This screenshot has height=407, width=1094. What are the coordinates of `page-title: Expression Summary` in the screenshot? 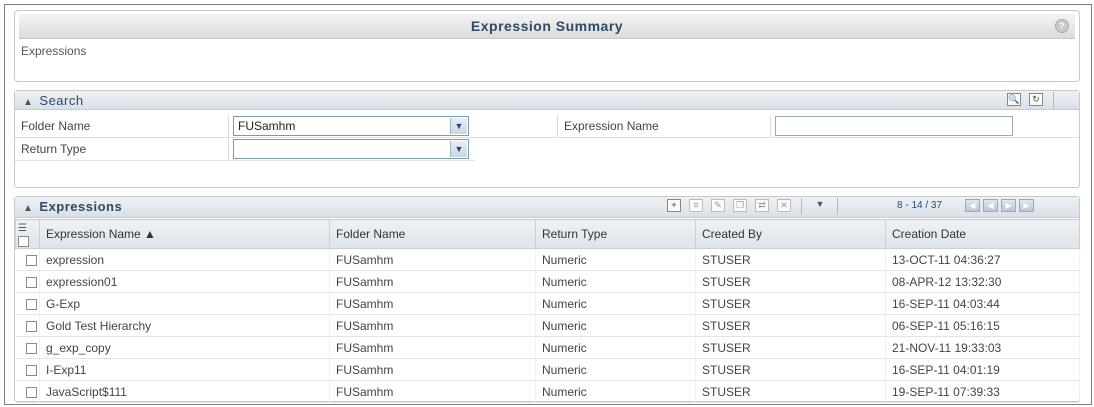 It's located at (547, 26).